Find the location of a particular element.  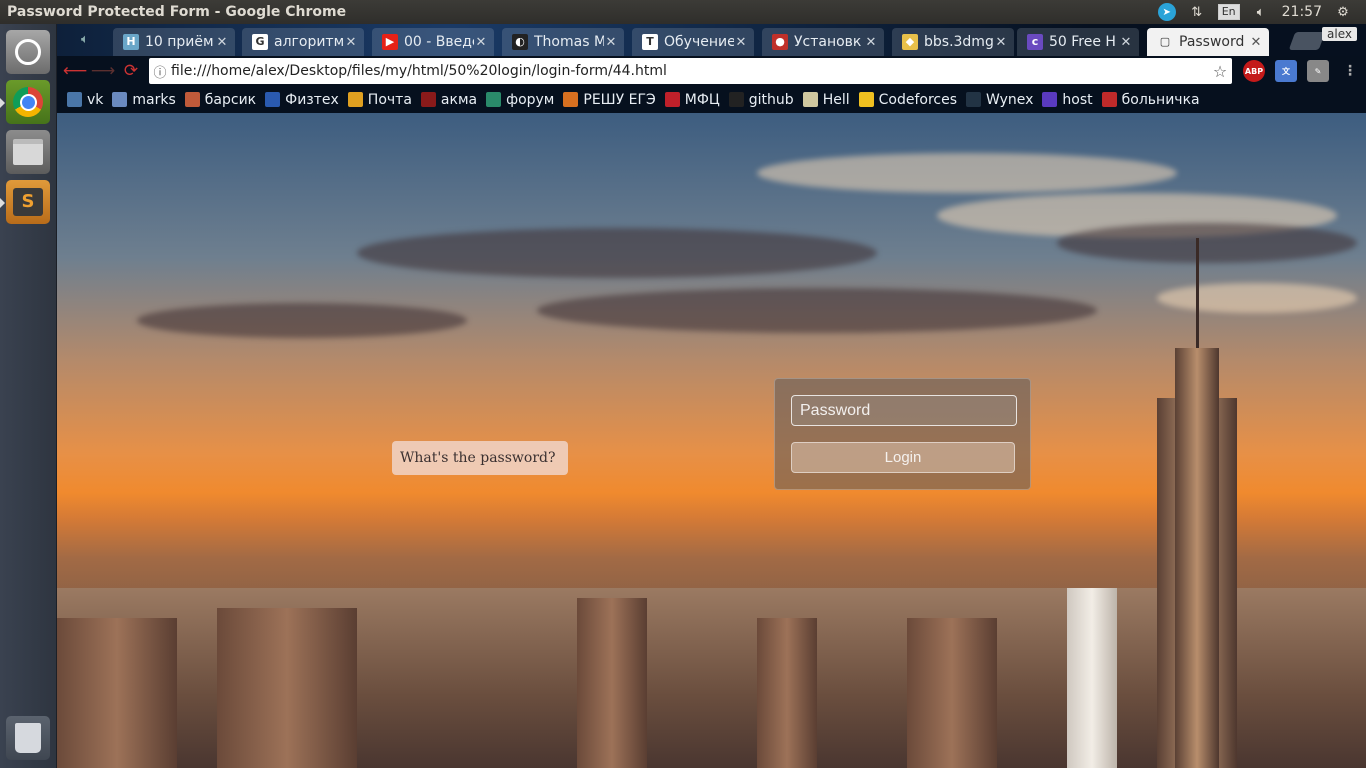

translate-icon: 文 is located at coordinates (1286, 71).